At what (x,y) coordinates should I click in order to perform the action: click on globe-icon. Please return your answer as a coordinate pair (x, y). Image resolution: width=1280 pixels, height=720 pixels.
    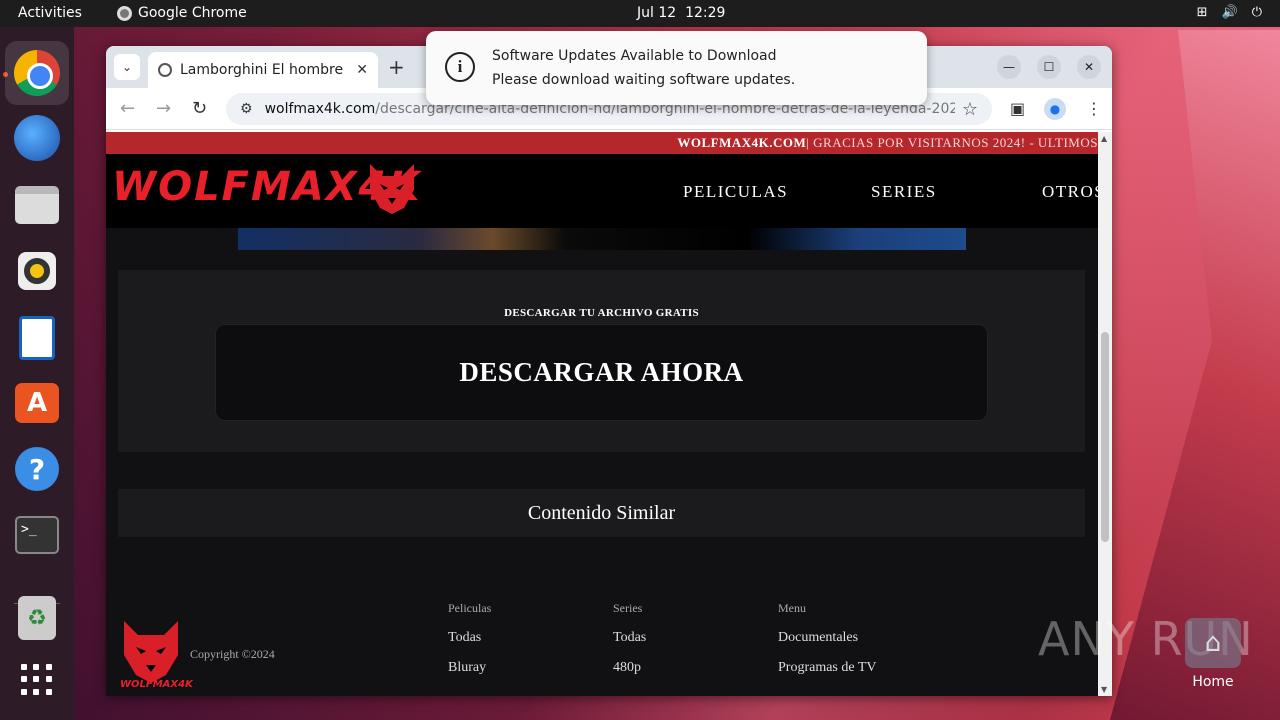
    Looking at the image, I should click on (165, 70).